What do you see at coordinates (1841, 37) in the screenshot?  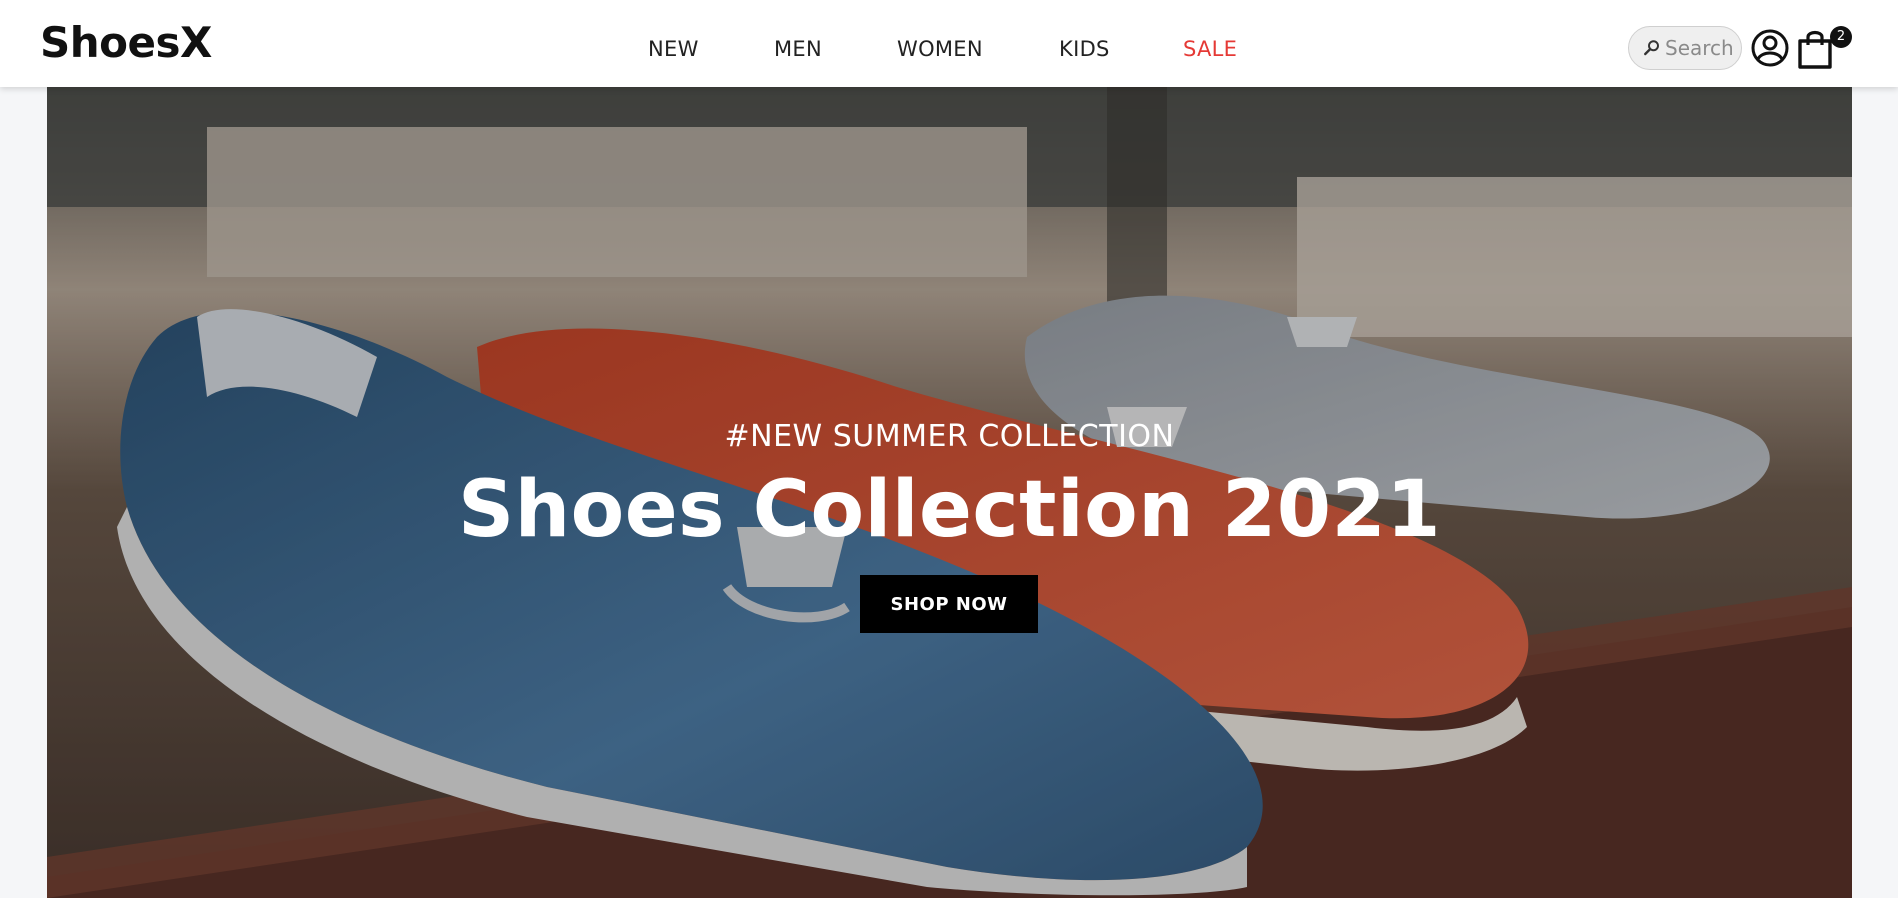 I see `cart-count-badge: 2` at bounding box center [1841, 37].